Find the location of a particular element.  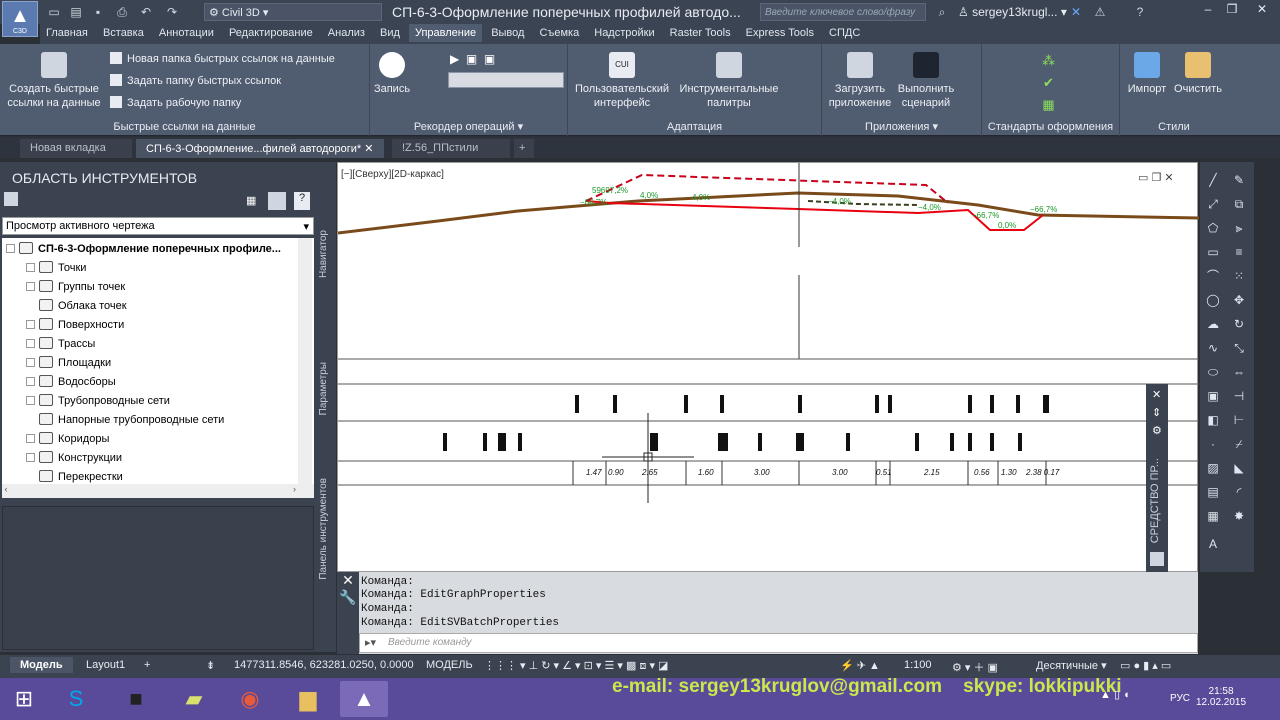

workspace-selector: ⚙ Civil 3D ▾ is located at coordinates (293, 12).